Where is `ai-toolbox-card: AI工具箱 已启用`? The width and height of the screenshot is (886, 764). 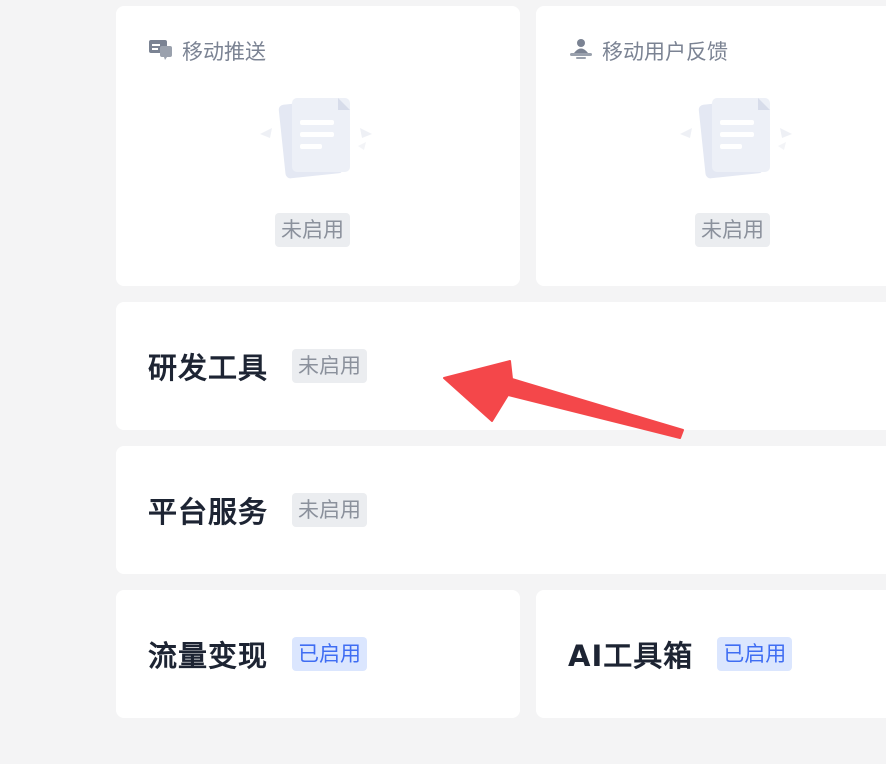
ai-toolbox-card: AI工具箱 已启用 is located at coordinates (711, 654).